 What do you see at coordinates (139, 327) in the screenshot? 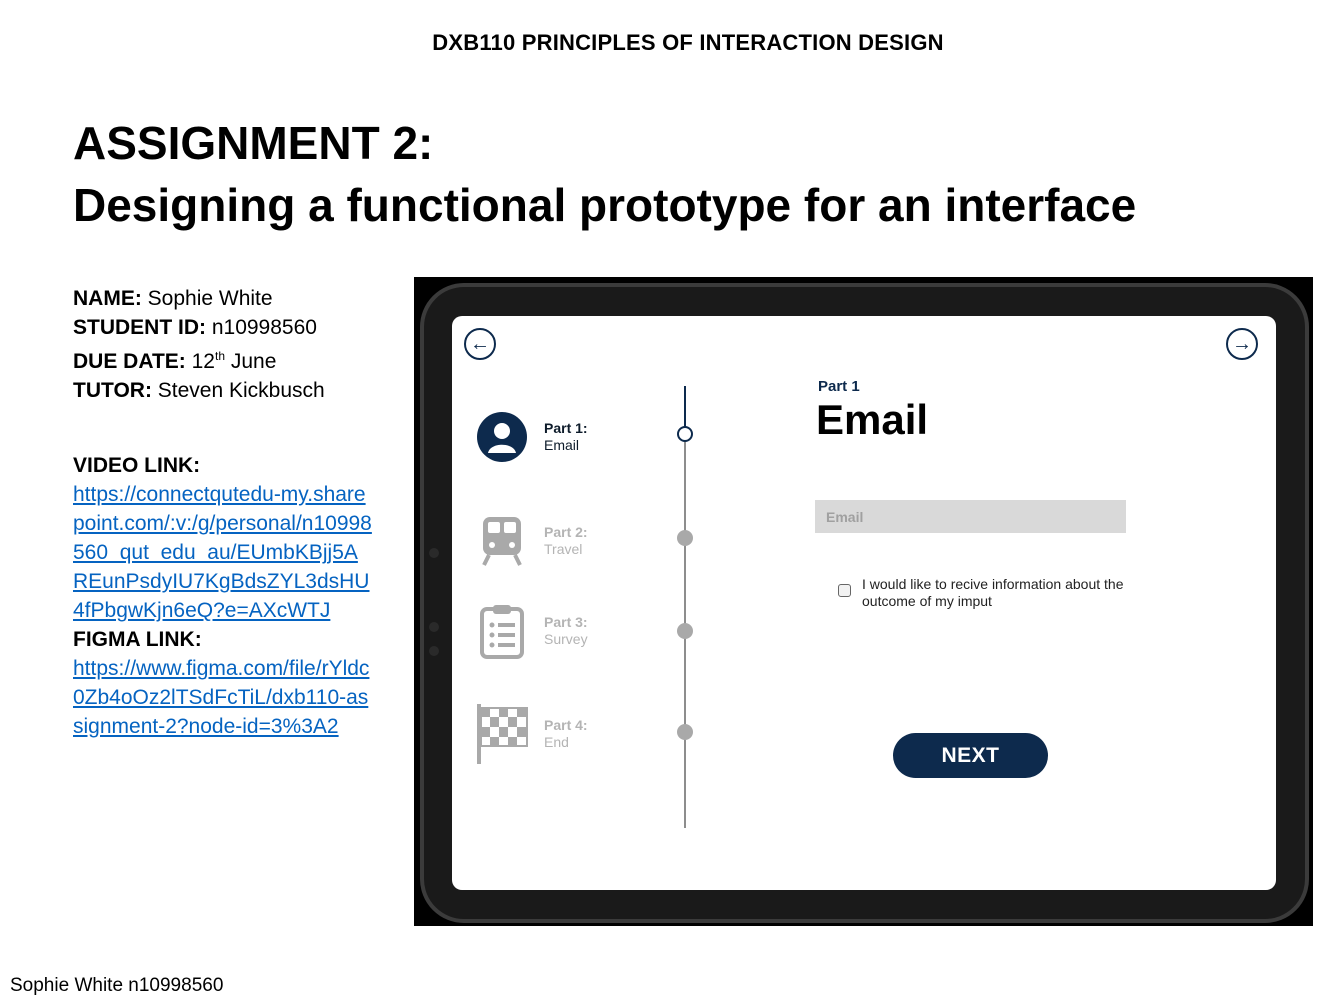
I see `student-id-label: STUDENT ID:` at bounding box center [139, 327].